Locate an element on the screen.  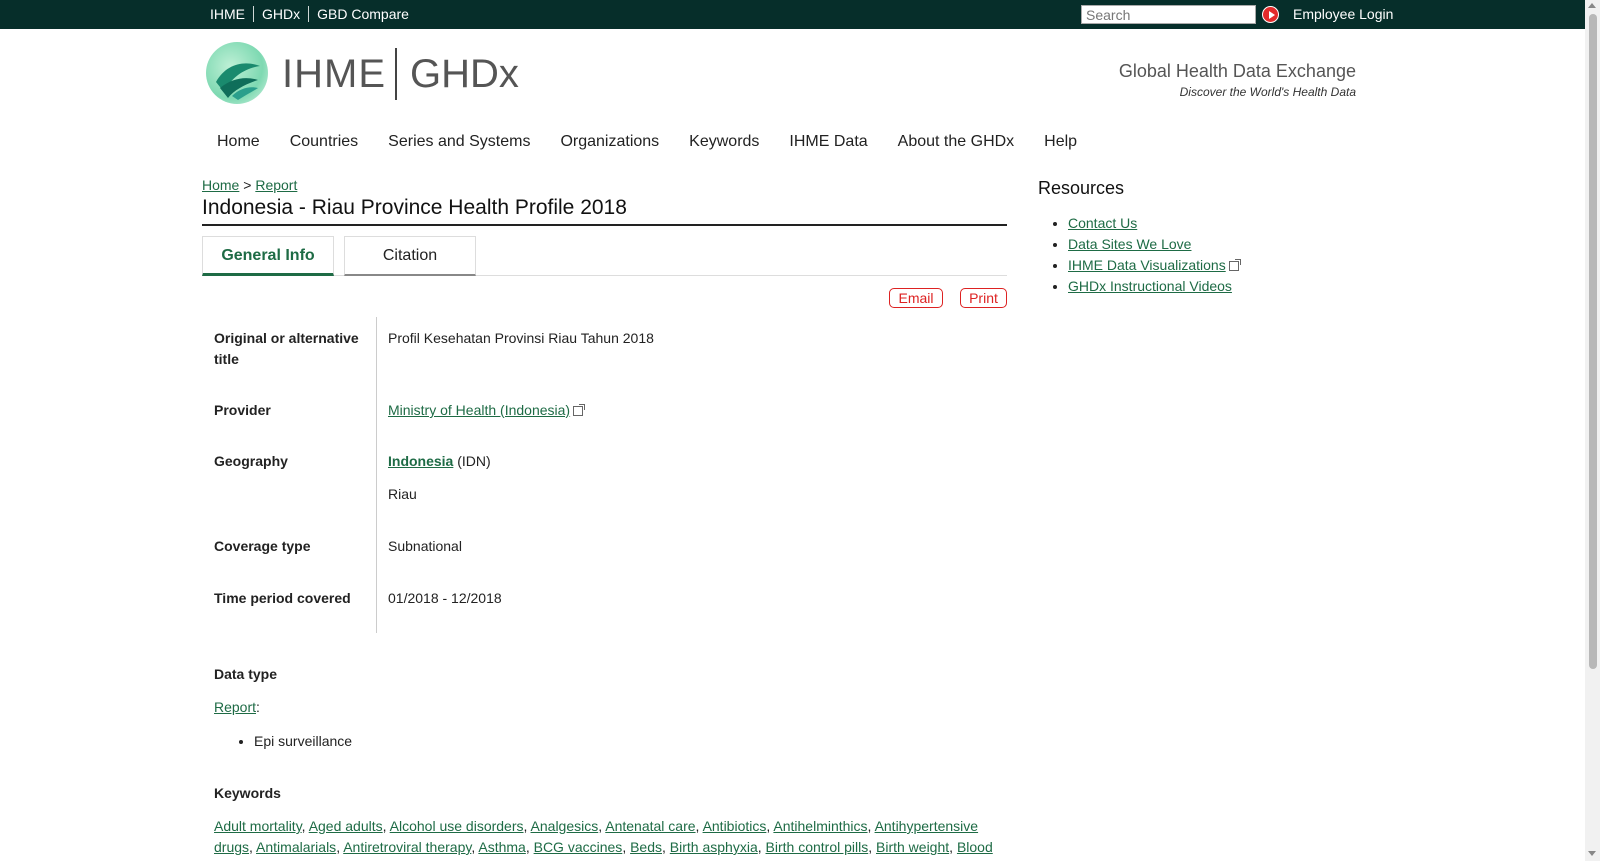
keyword-link: Adult mortality is located at coordinates (258, 826).